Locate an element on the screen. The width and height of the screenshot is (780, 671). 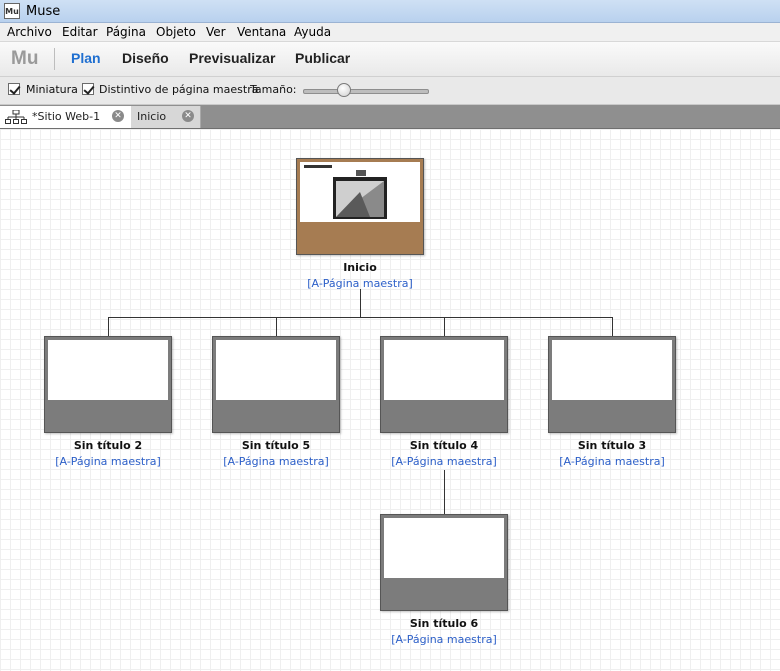
page-node-sin-titulo-6: Sin título 6 [A-Página maestra] is located at coordinates (444, 584).